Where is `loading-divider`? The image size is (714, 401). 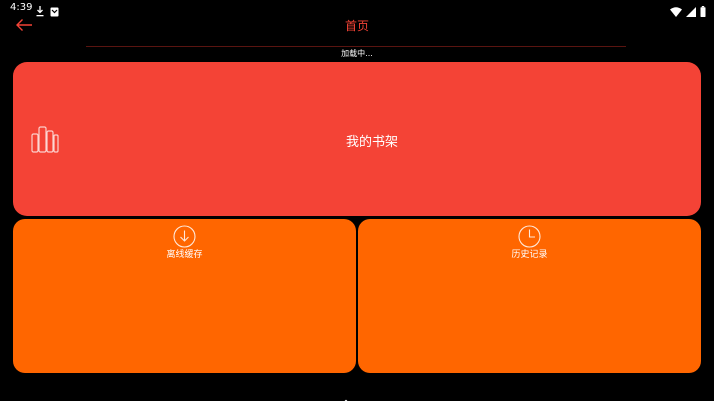 loading-divider is located at coordinates (356, 46).